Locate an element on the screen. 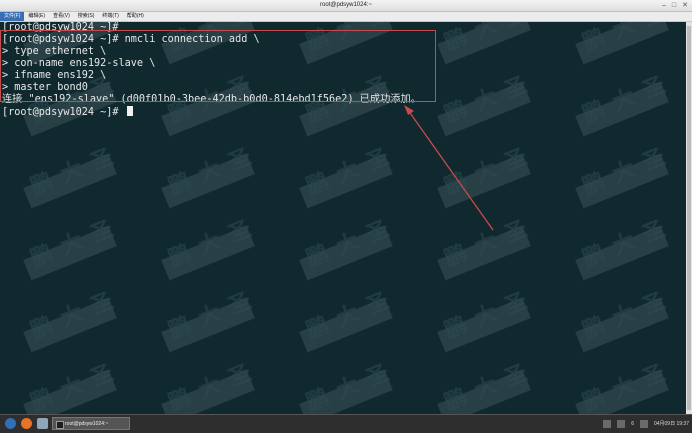 This screenshot has height=433, width=692. taskbar: root@pdsyw1024:~ 6 04月09日 19:37 is located at coordinates (346, 423).